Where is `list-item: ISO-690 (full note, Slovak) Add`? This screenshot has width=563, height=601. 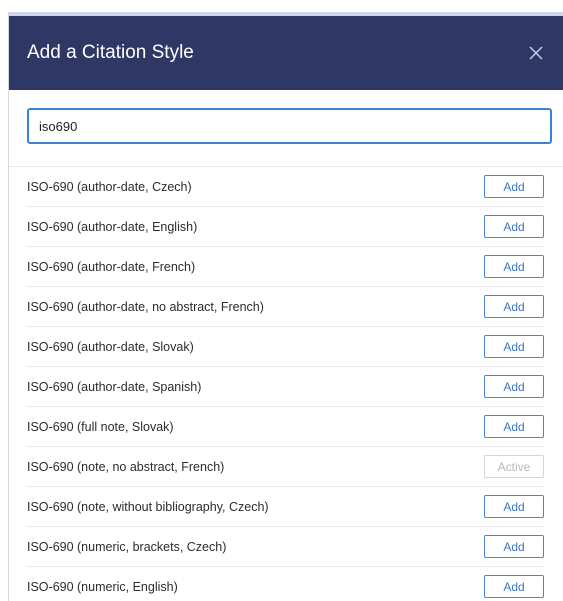 list-item: ISO-690 (full note, Slovak) Add is located at coordinates (285, 427).